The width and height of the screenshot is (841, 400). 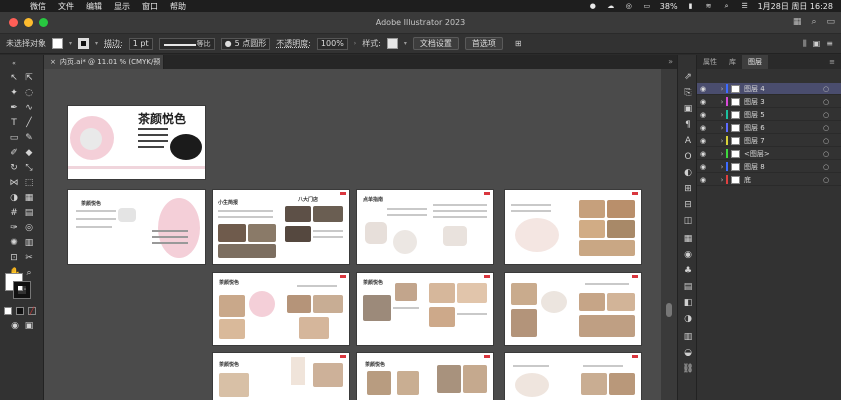 I want to click on transparency-icon: ◒, so click(x=688, y=353).